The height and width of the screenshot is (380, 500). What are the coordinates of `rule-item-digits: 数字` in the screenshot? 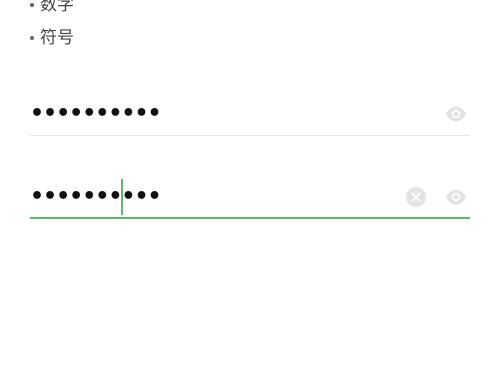 It's located at (52, 8).